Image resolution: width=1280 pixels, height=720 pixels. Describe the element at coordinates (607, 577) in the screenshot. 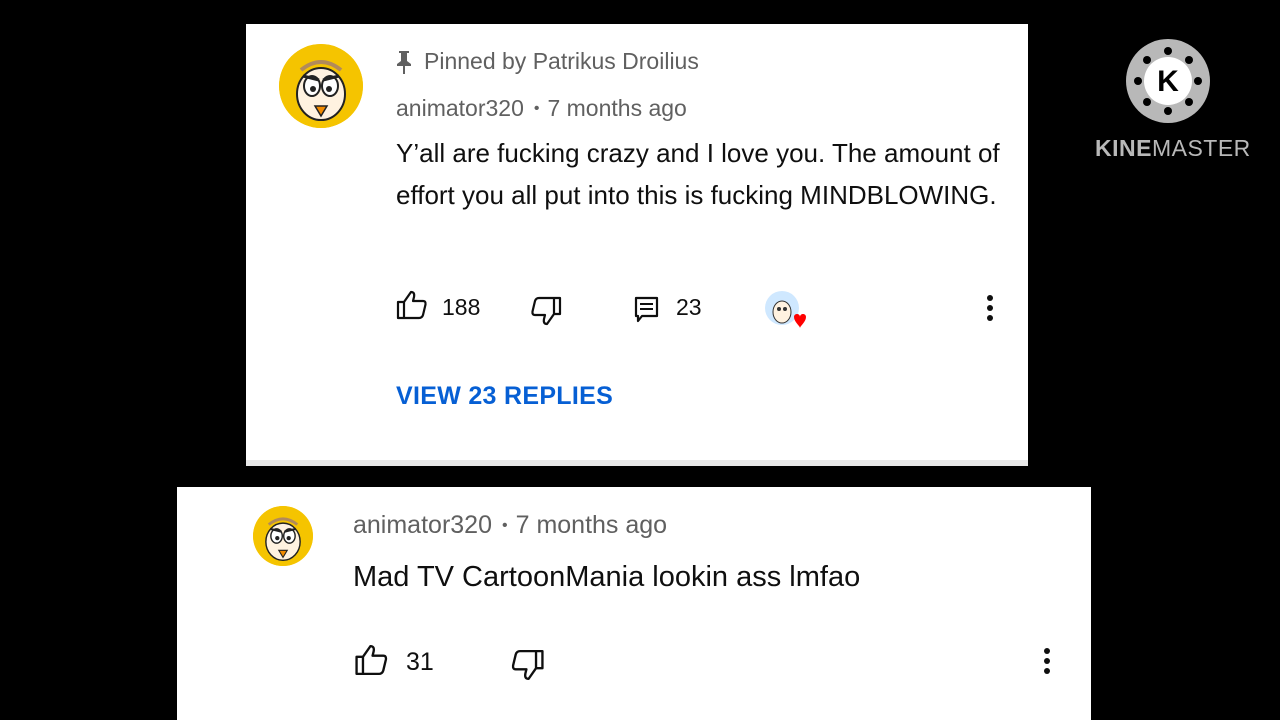

I see `comment-text: Mad TV CartoonMania lookin ass lmfao` at that location.